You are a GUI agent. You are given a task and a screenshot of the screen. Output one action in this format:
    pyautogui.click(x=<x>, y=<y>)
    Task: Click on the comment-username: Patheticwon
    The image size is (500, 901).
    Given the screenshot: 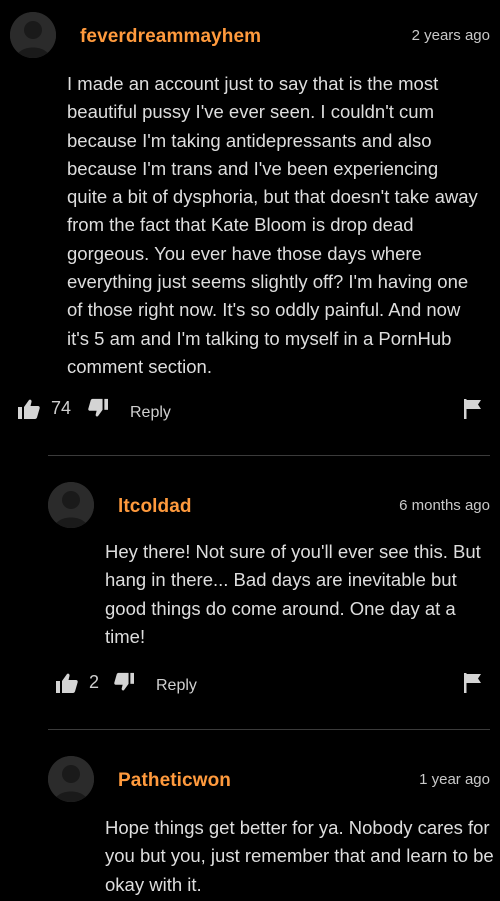 What is the action you would take?
    pyautogui.click(x=174, y=781)
    